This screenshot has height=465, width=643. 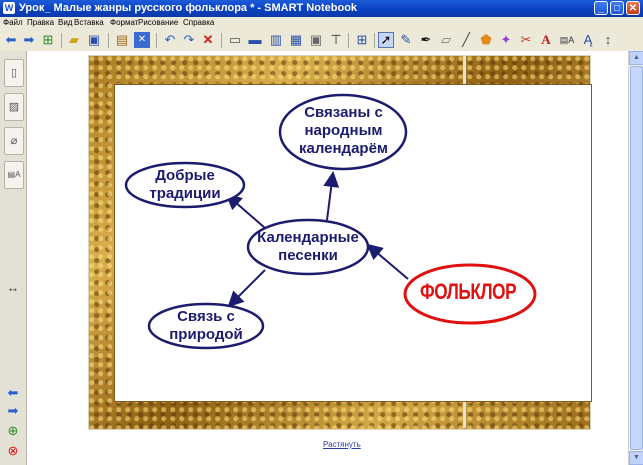 What do you see at coordinates (208, 40) in the screenshot?
I see `delete-icon: ✕` at bounding box center [208, 40].